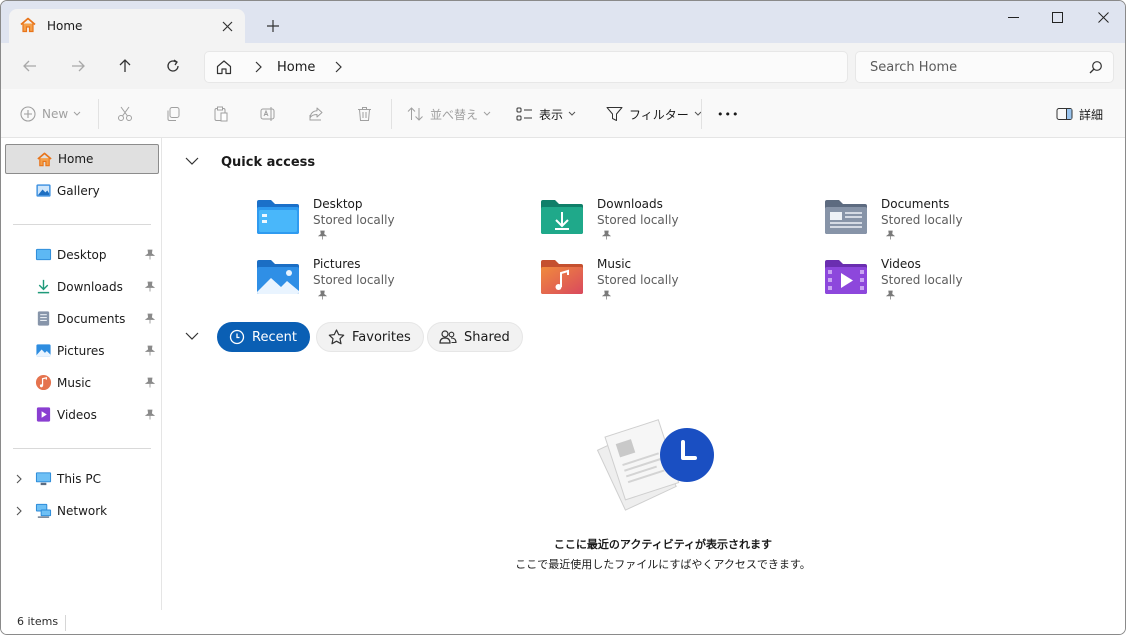 Image resolution: width=1126 pixels, height=635 pixels. I want to click on tab-recent: Recent, so click(263, 337).